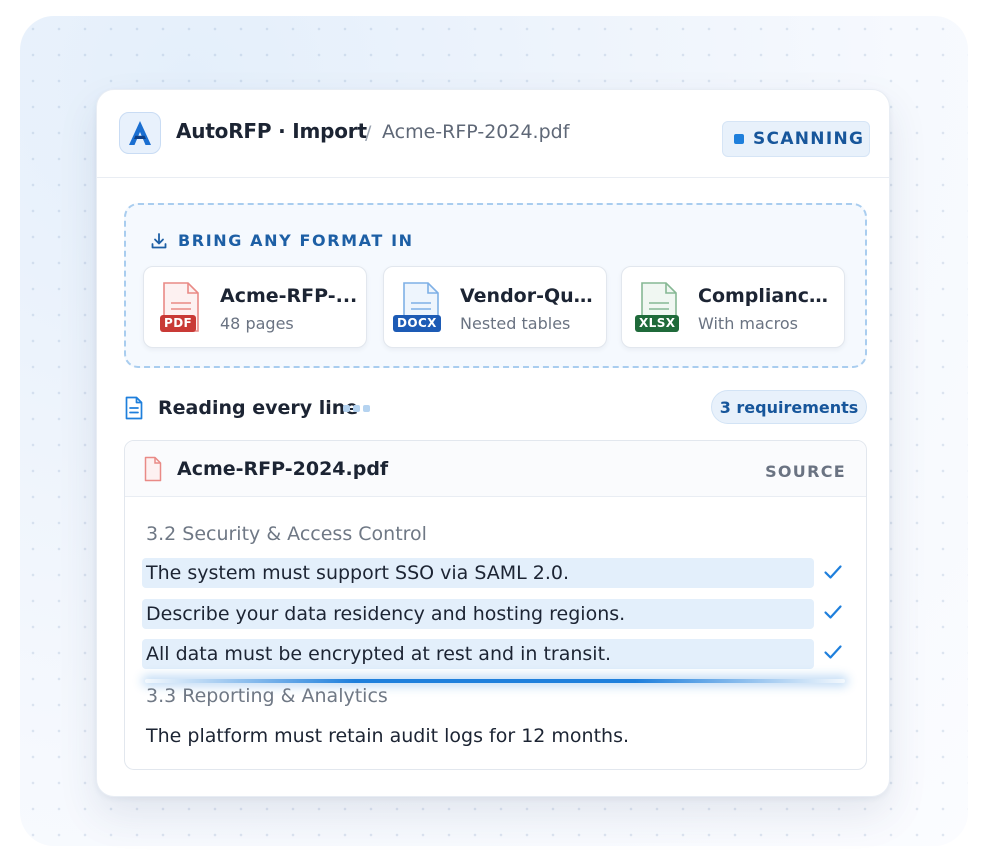 This screenshot has width=982, height=857. Describe the element at coordinates (257, 323) in the screenshot. I see `file-meta: 48 pages` at that location.